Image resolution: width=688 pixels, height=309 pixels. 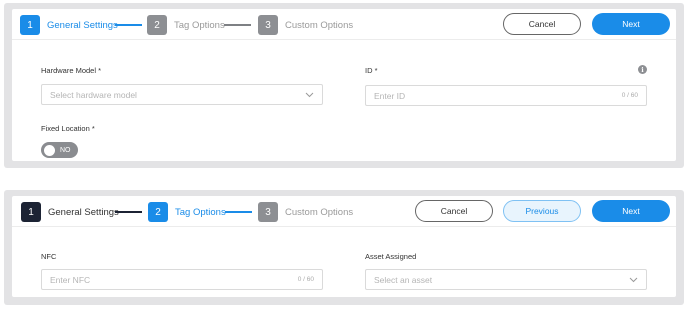 What do you see at coordinates (182, 279) in the screenshot?
I see `nfc-input: Enter NFC 0 / 60` at bounding box center [182, 279].